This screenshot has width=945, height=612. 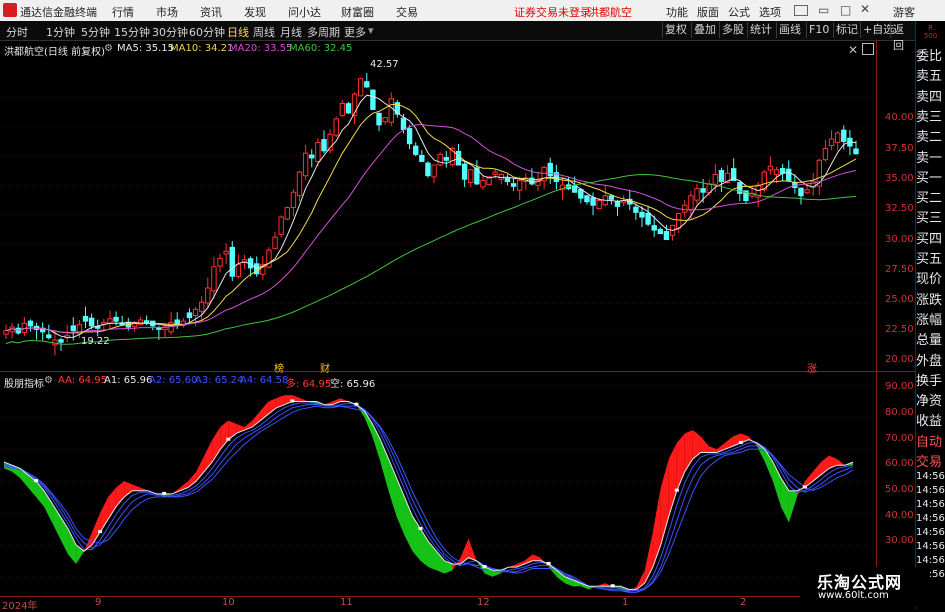 What do you see at coordinates (845, 10) in the screenshot?
I see `restore-icon: □` at bounding box center [845, 10].